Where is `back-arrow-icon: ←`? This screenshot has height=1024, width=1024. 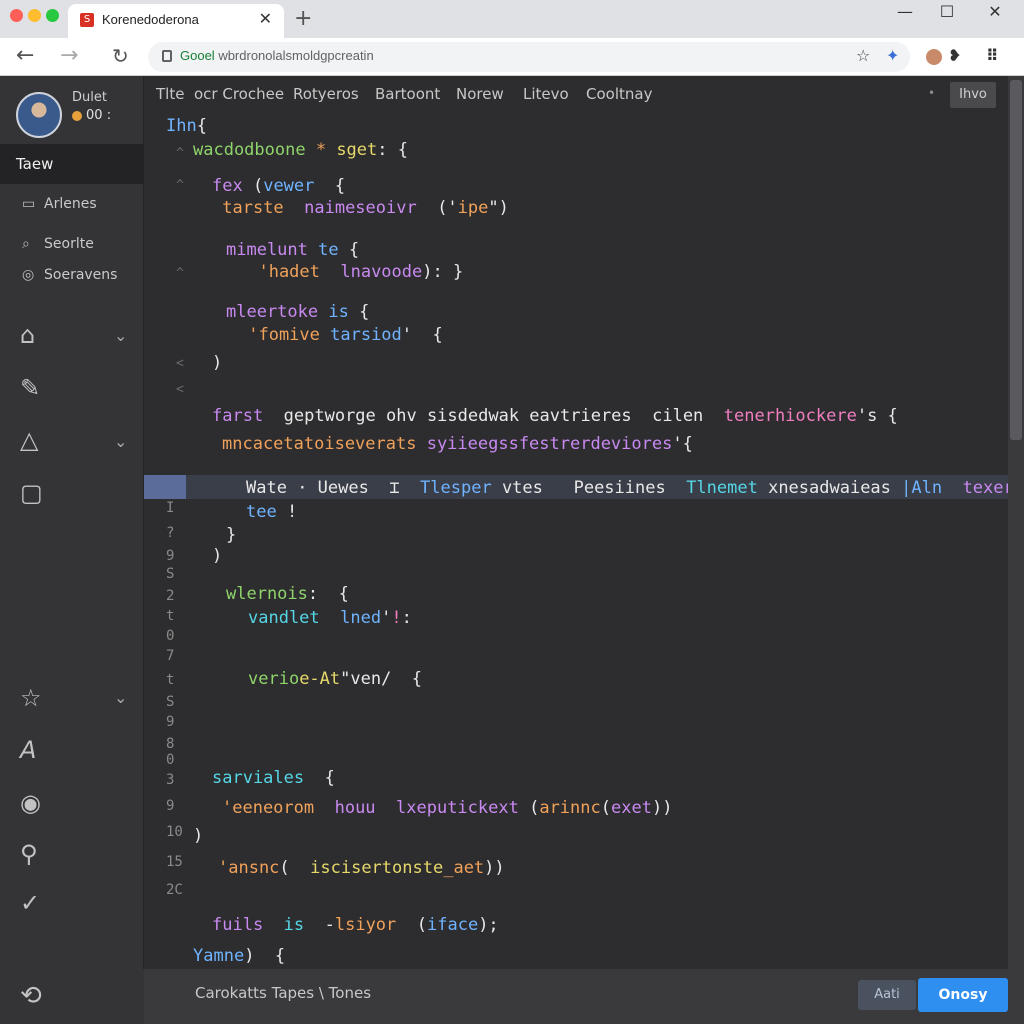
back-arrow-icon: ← is located at coordinates (25, 55).